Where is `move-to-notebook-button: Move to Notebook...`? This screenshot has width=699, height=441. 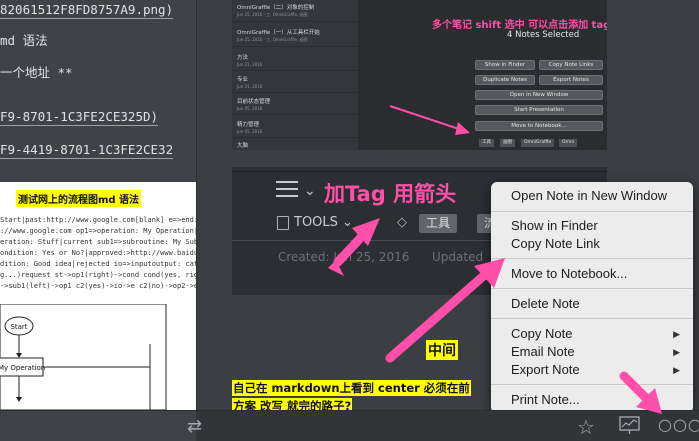 move-to-notebook-button: Move to Notebook... is located at coordinates (539, 126).